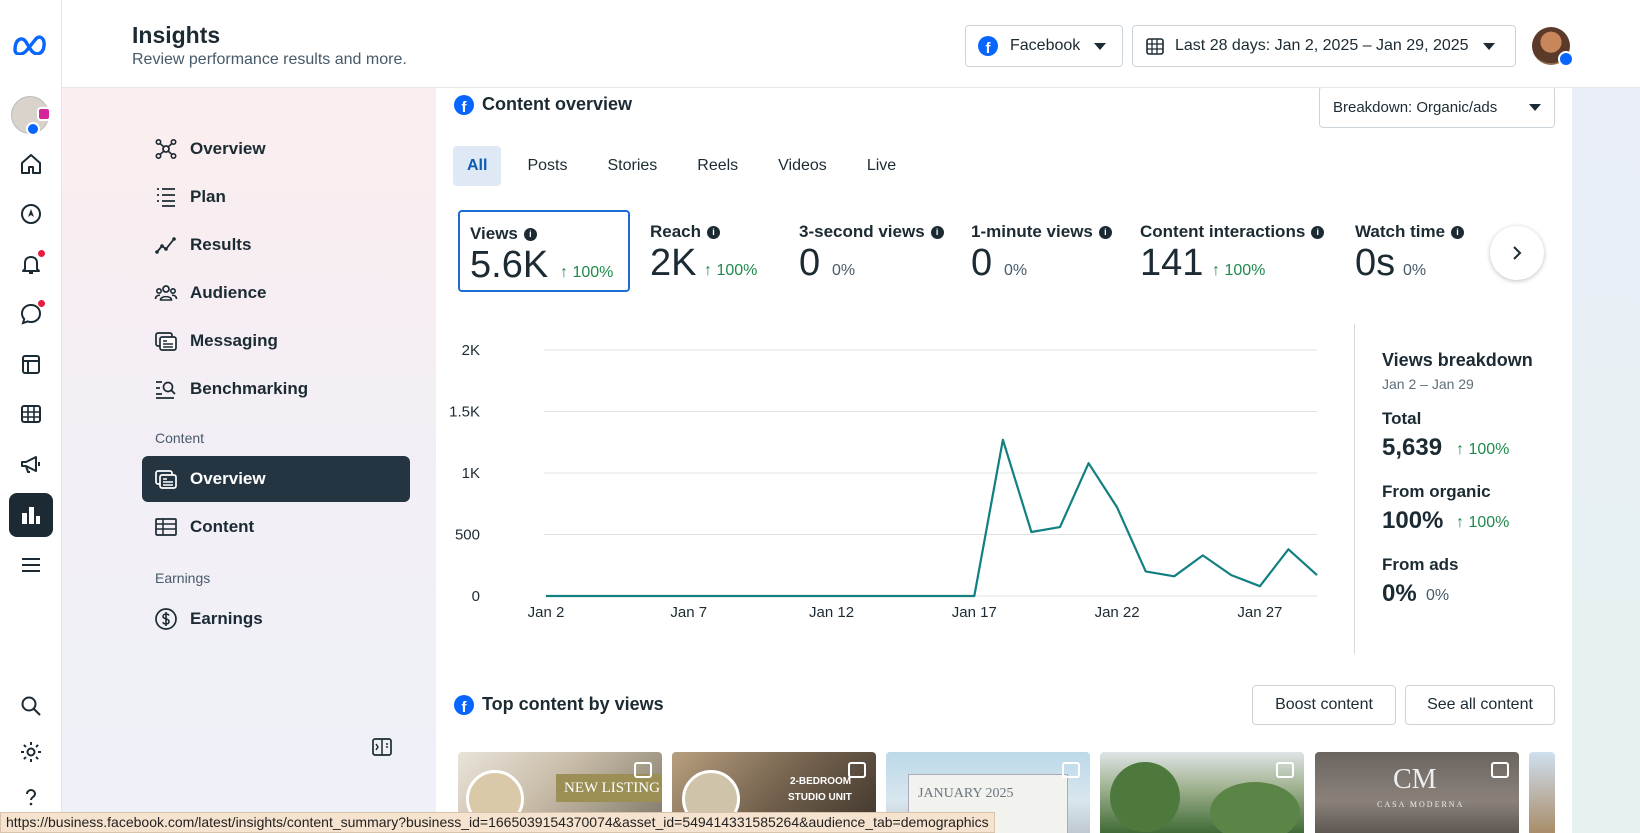 The image size is (1640, 833). Describe the element at coordinates (176, 35) in the screenshot. I see `page-title: Insights` at that location.